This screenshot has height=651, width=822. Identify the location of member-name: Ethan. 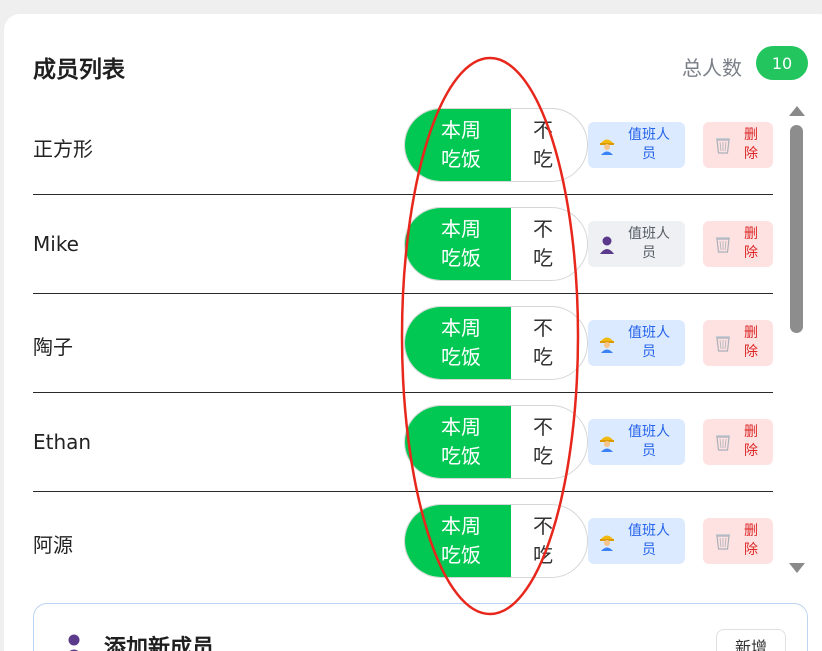
(62, 442).